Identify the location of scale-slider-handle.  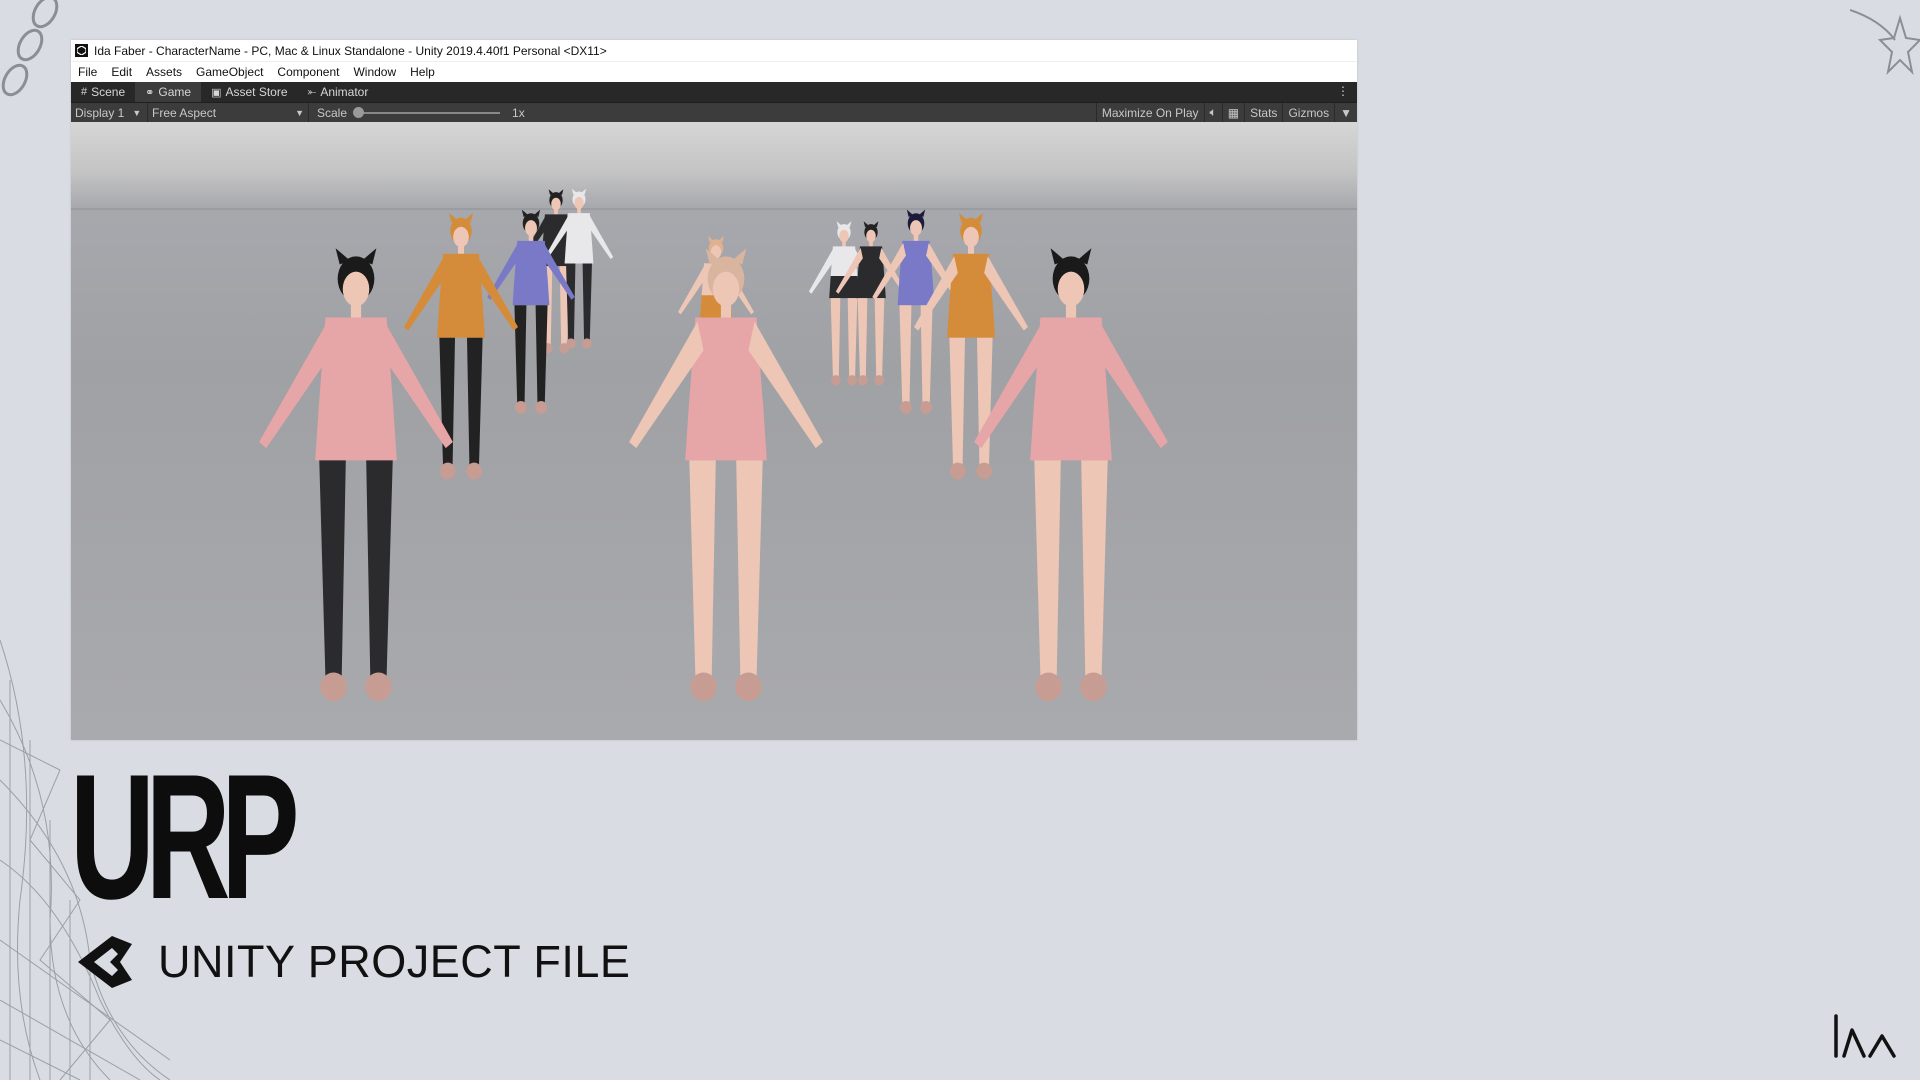
(359, 112).